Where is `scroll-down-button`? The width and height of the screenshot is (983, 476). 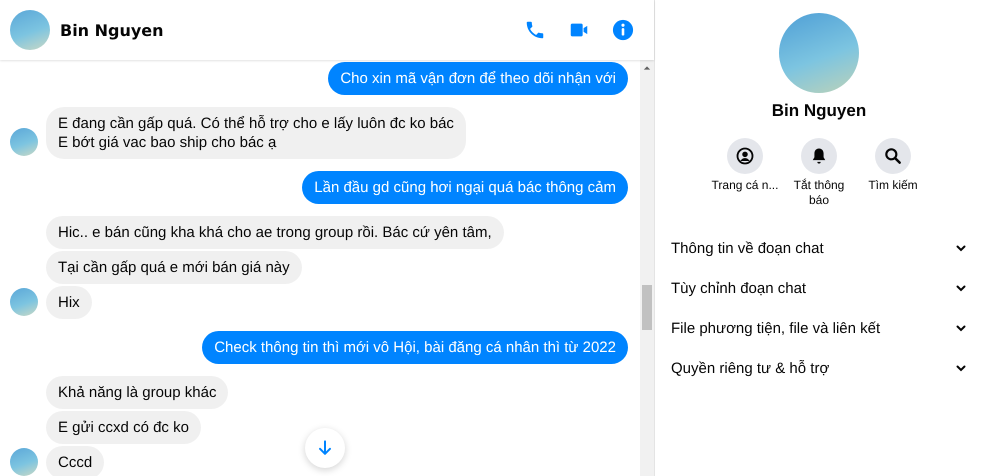
scroll-down-button is located at coordinates (325, 448).